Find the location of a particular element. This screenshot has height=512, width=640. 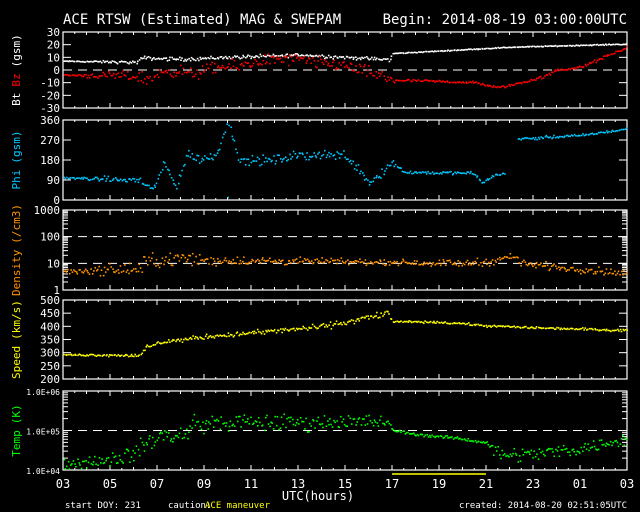

y-axis-label-part: (gsm) is located at coordinates (16, 147).